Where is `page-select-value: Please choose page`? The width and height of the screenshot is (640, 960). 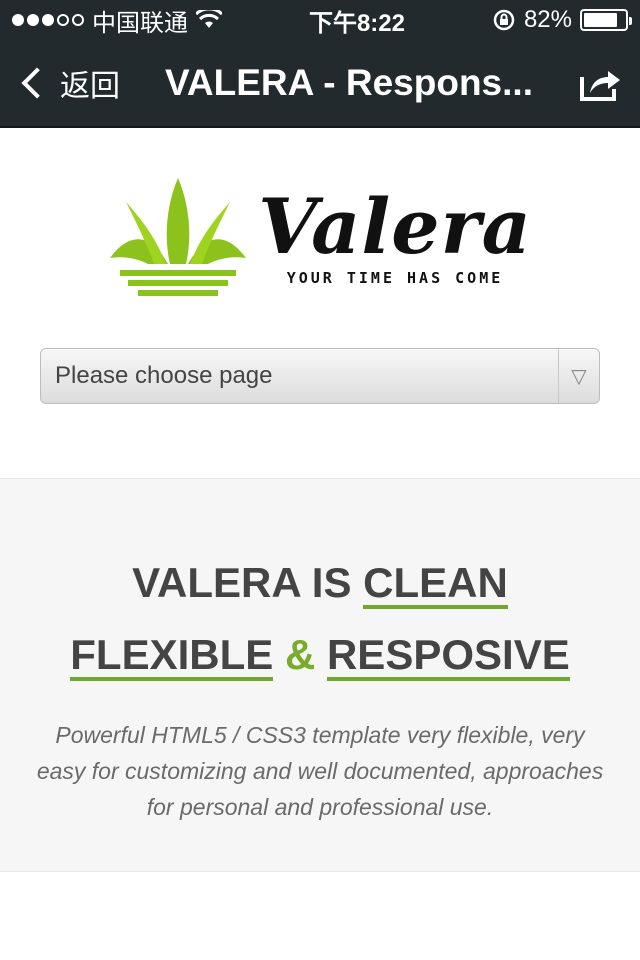 page-select-value: Please choose page is located at coordinates (164, 375).